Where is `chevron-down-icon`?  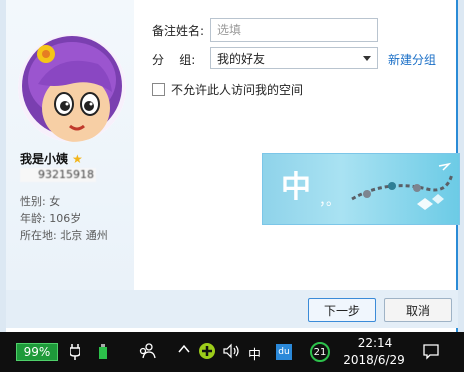
chevron-down-icon is located at coordinates (367, 58).